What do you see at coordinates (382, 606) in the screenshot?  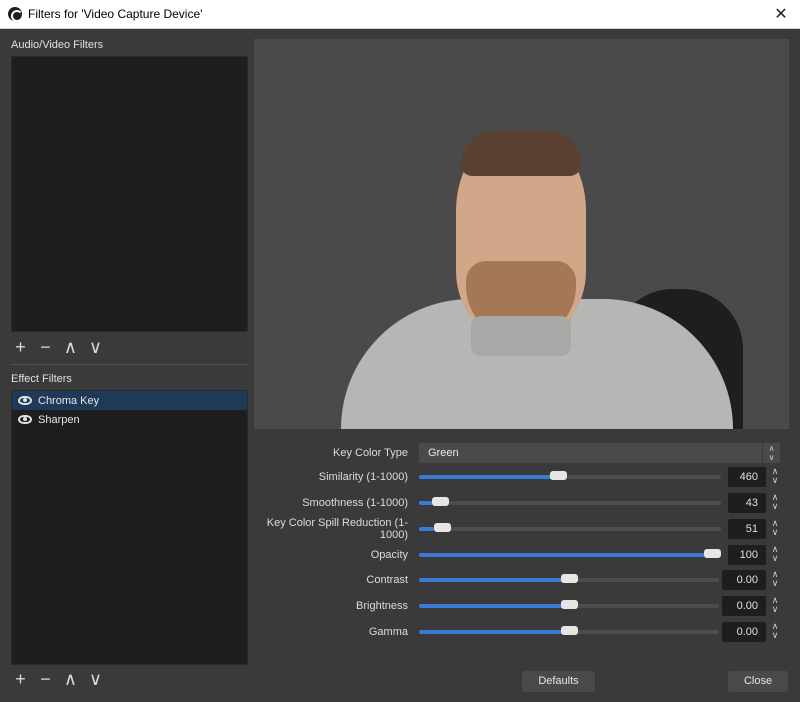 I see `brightness-label: Brightness` at bounding box center [382, 606].